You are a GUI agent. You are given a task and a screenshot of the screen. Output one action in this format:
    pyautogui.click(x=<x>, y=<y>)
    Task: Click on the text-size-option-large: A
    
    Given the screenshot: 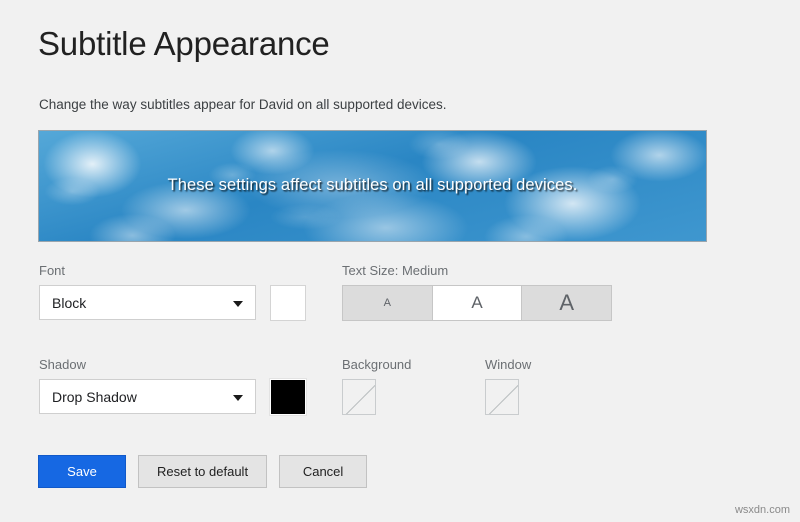 What is the action you would take?
    pyautogui.click(x=567, y=303)
    